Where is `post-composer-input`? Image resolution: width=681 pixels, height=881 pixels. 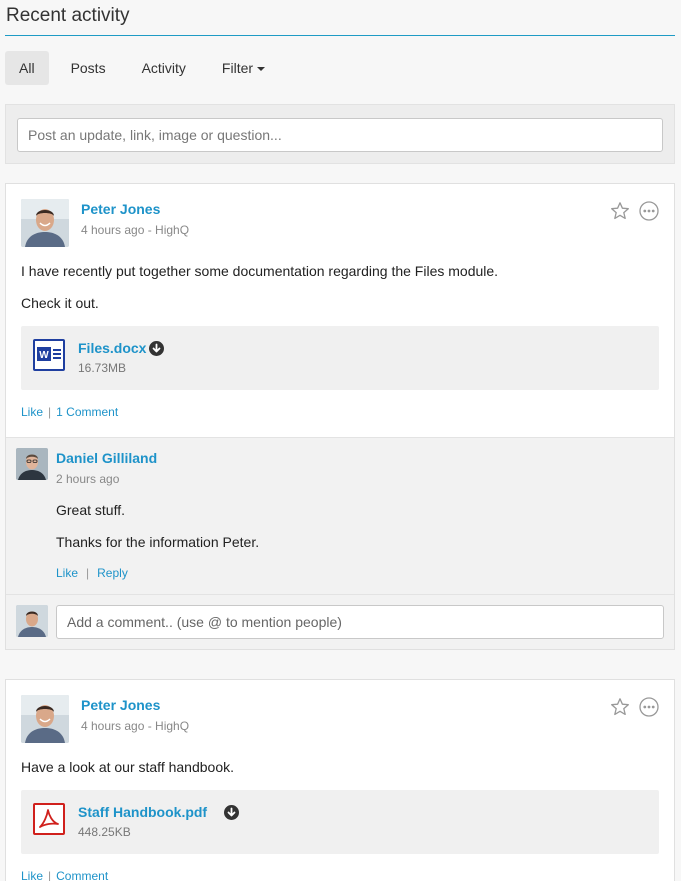
post-composer-input is located at coordinates (340, 135).